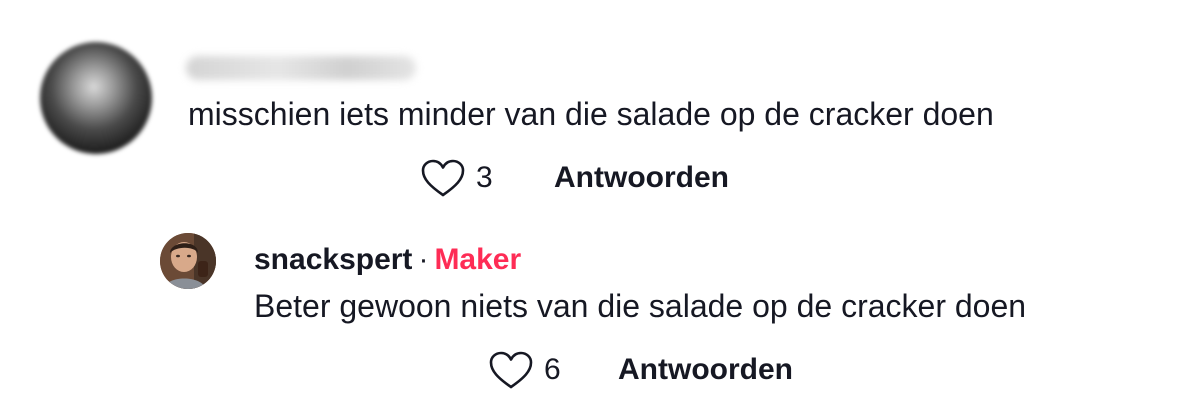 The height and width of the screenshot is (408, 1184). What do you see at coordinates (478, 259) in the screenshot?
I see `creator-badge: Maker` at bounding box center [478, 259].